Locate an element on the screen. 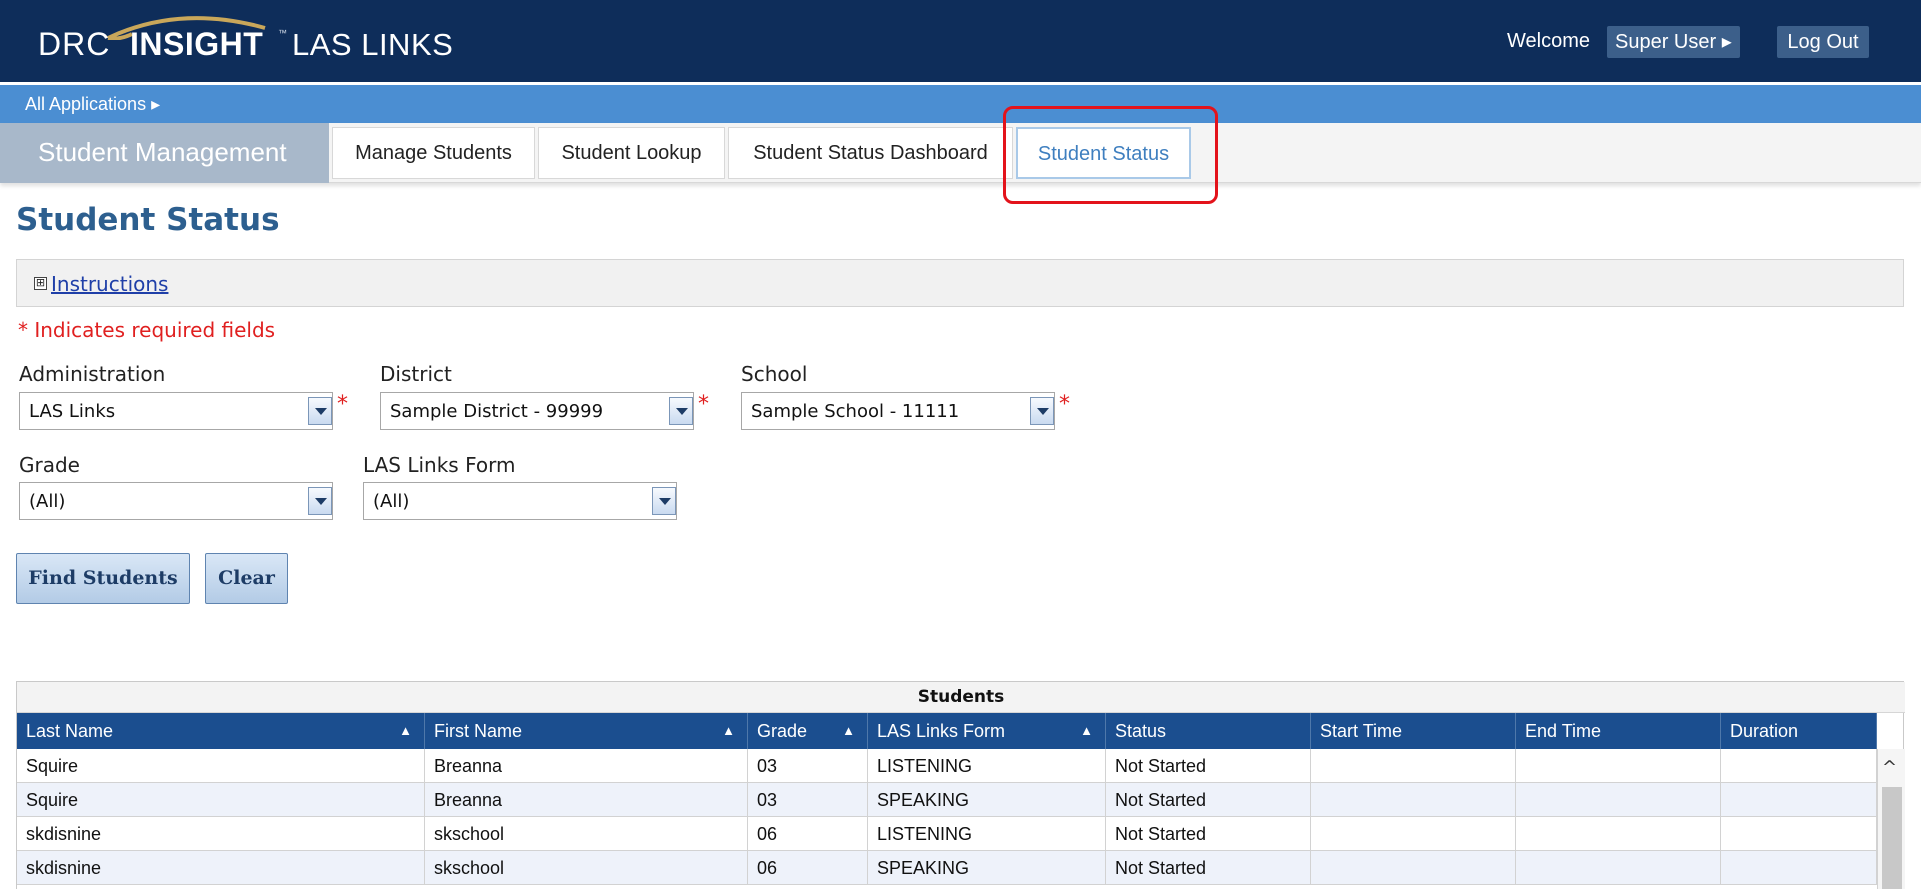 The height and width of the screenshot is (889, 1921). highlight-annotation is located at coordinates (1110, 155).